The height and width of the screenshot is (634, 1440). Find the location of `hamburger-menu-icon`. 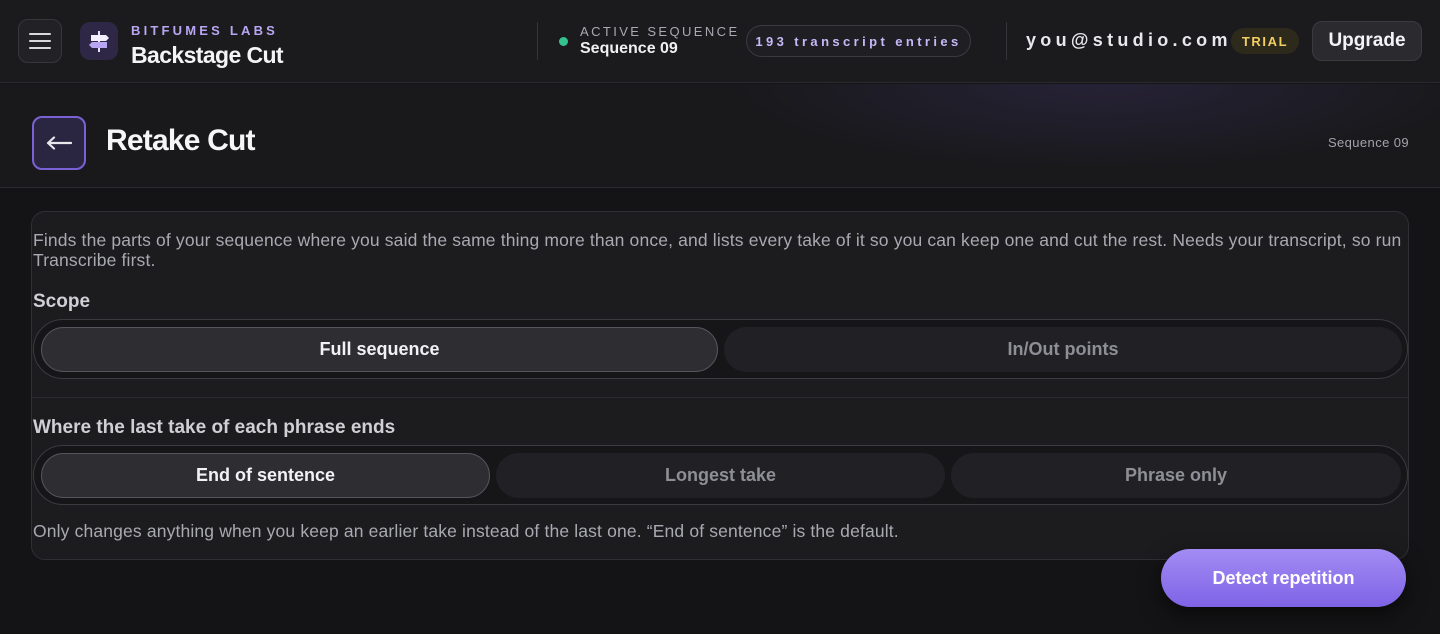

hamburger-menu-icon is located at coordinates (40, 41).